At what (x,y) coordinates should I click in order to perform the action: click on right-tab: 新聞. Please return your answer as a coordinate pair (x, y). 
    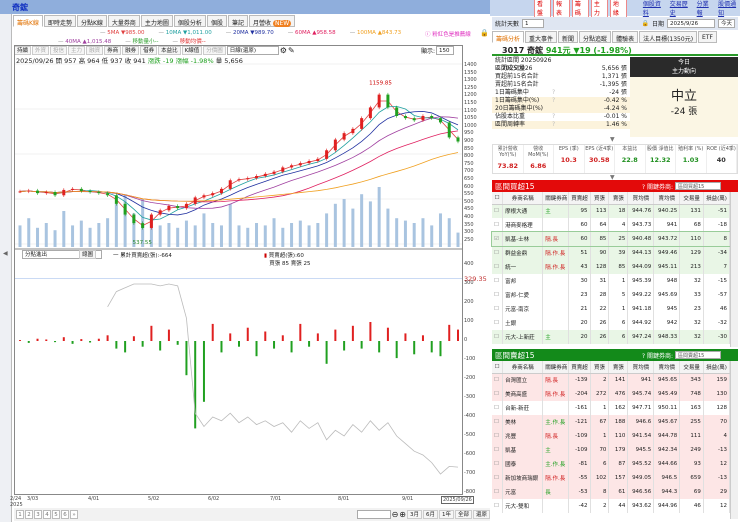
    Looking at the image, I should click on (568, 37).